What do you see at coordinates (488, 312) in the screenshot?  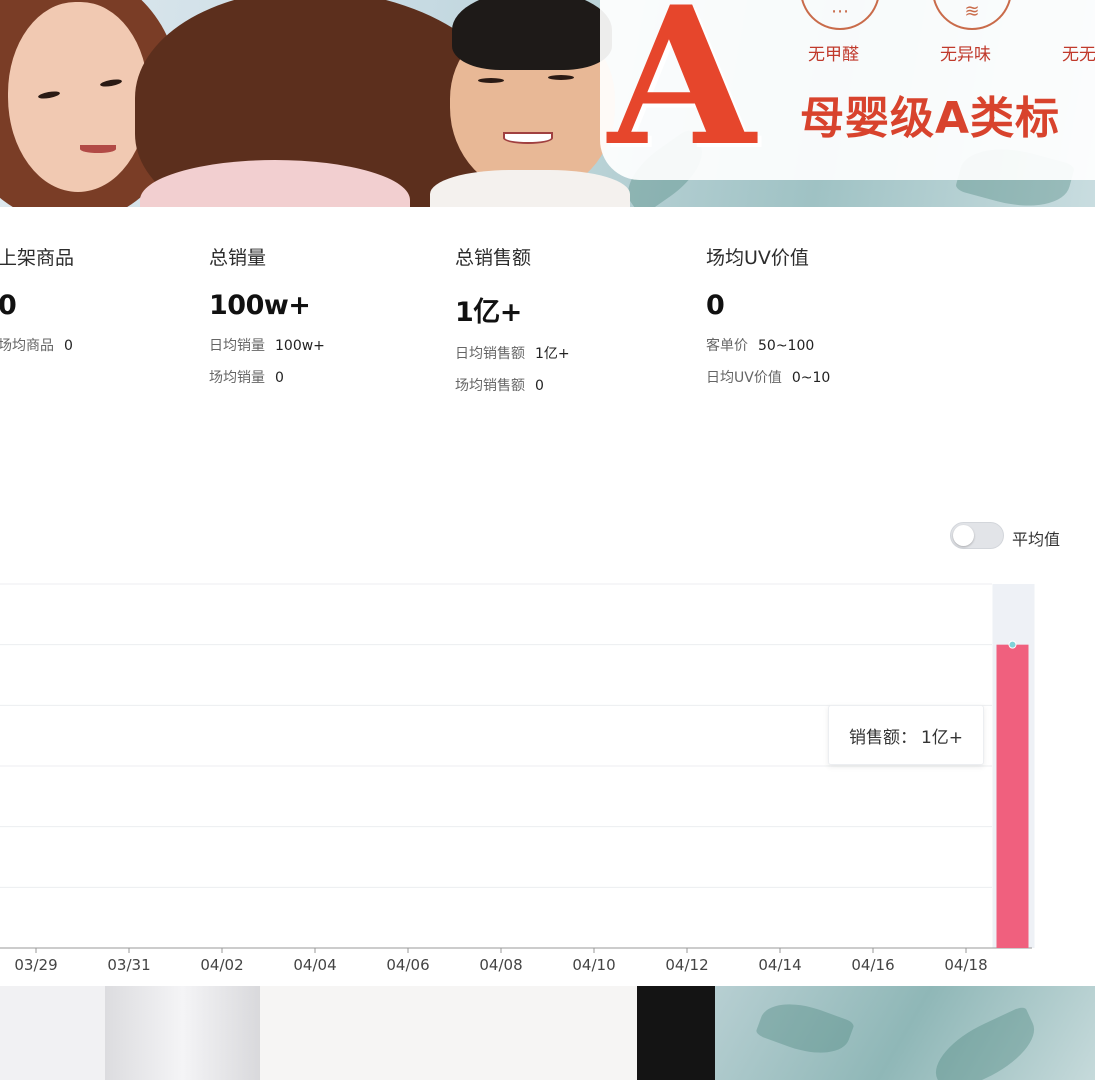 I see `stat-value: 1亿+` at bounding box center [488, 312].